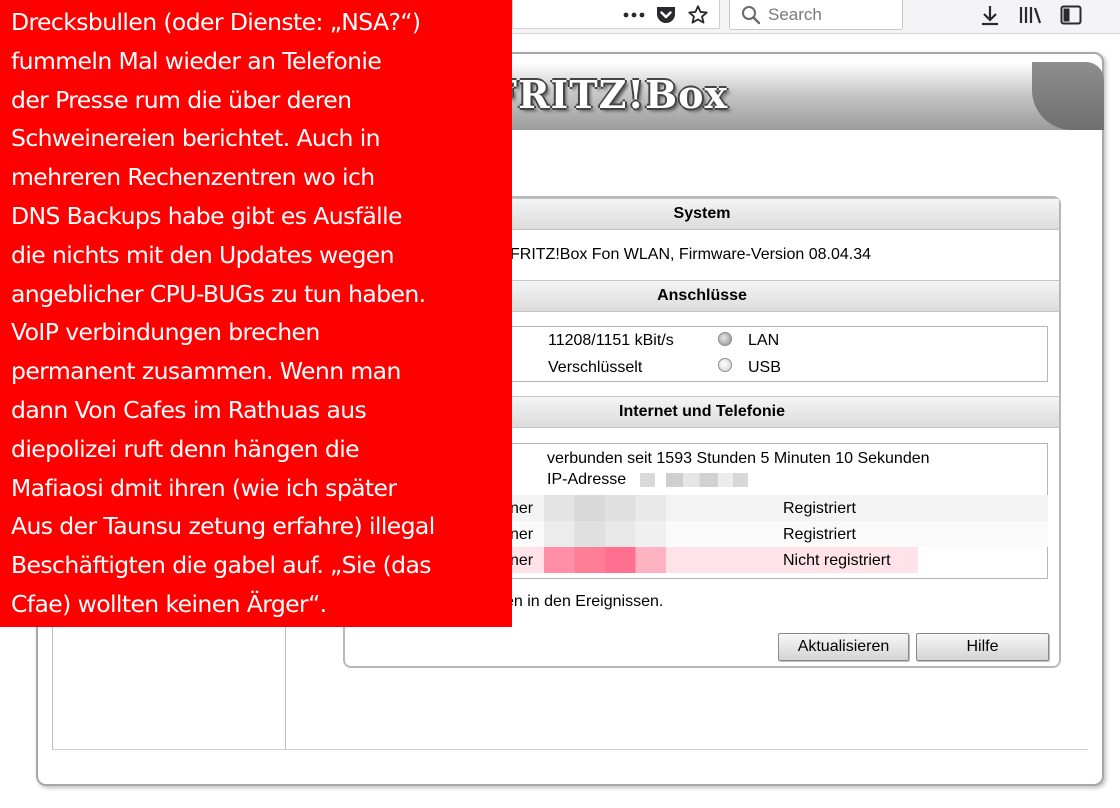 Image resolution: width=1120 pixels, height=808 pixels. Describe the element at coordinates (990, 15) in the screenshot. I see `download-icon` at that location.